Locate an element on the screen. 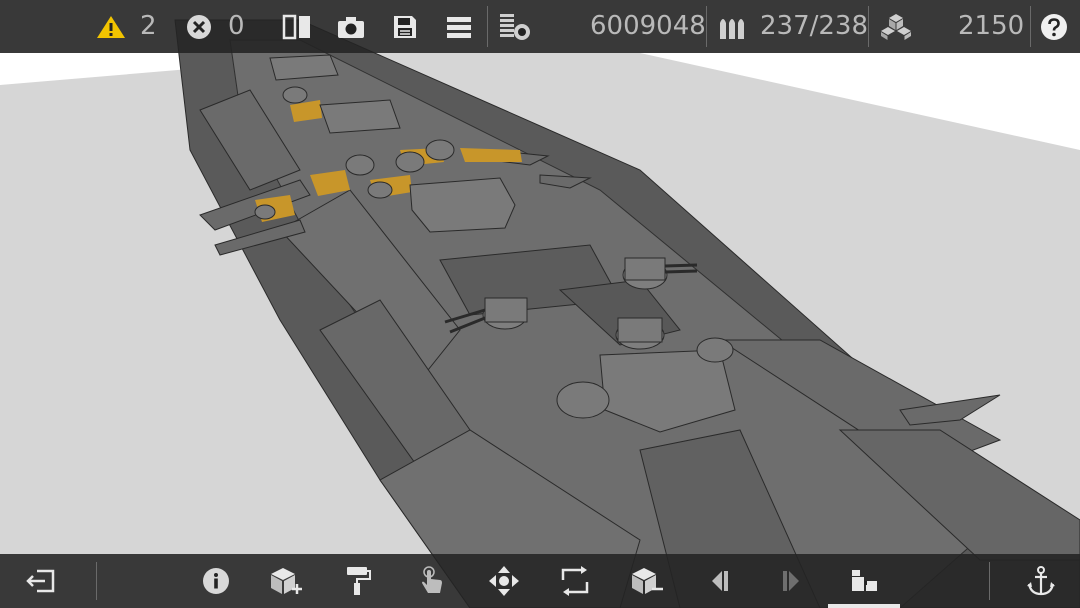  menu-button is located at coordinates (459, 26).